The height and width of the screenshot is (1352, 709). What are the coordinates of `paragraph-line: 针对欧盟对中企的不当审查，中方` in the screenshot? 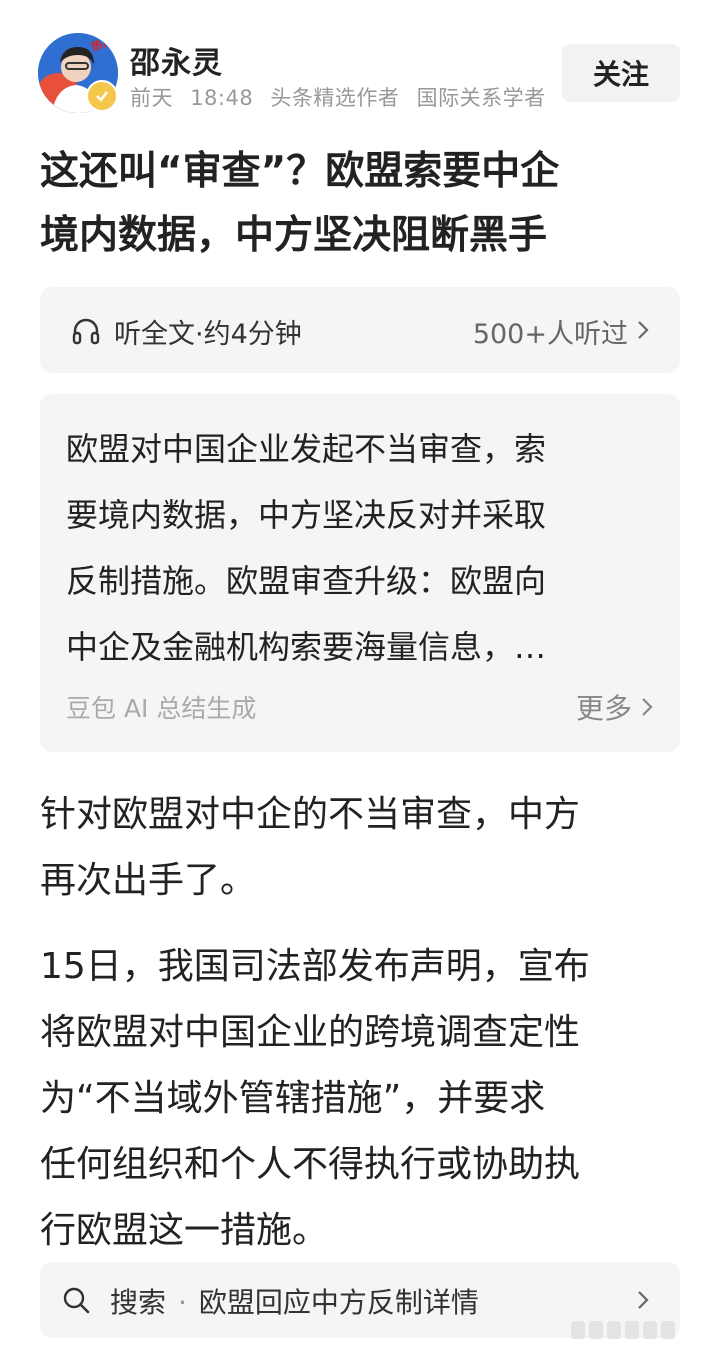 It's located at (310, 814).